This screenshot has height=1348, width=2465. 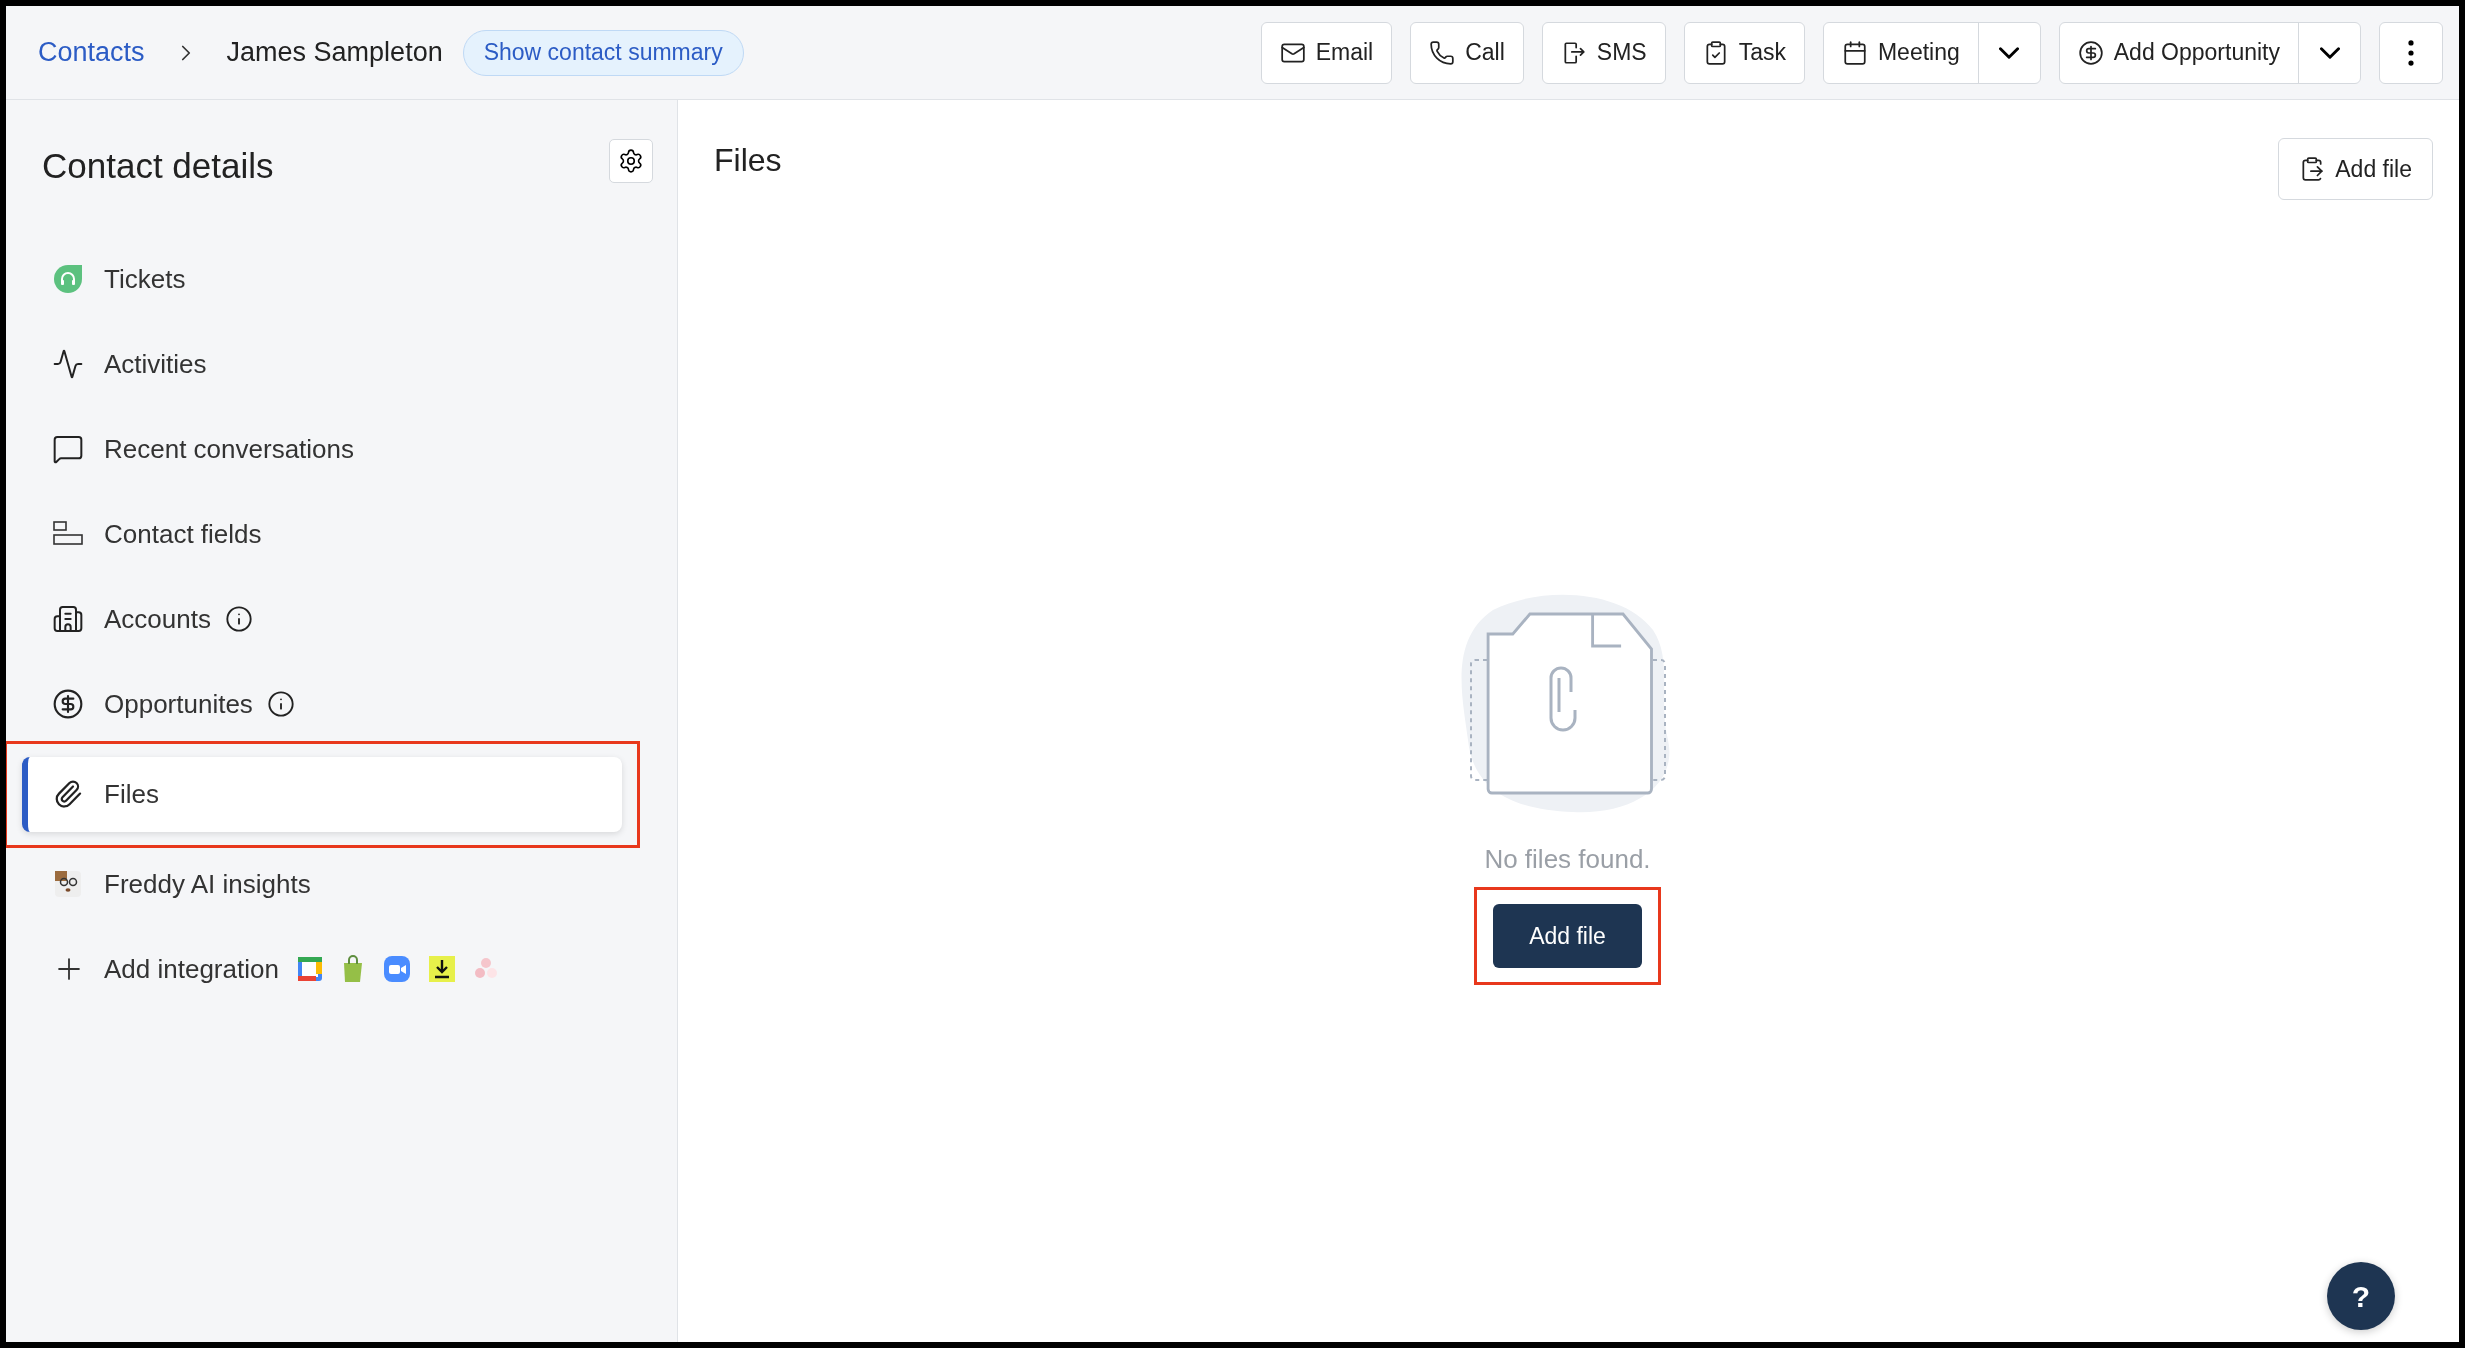 I want to click on more-icon, so click(x=2411, y=52).